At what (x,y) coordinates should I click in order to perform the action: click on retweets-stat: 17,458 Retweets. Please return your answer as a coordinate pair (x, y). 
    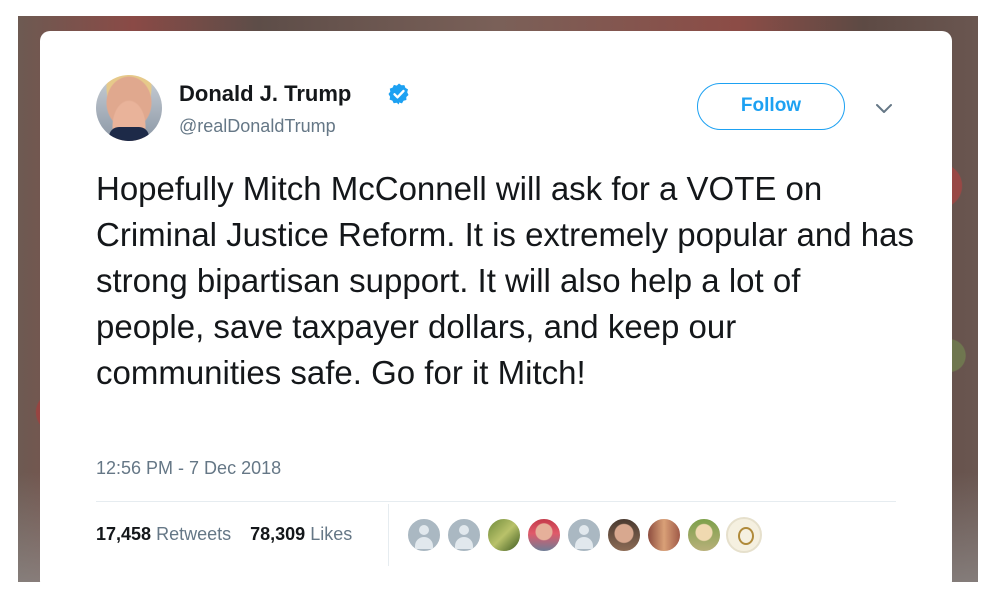
    Looking at the image, I should click on (163, 534).